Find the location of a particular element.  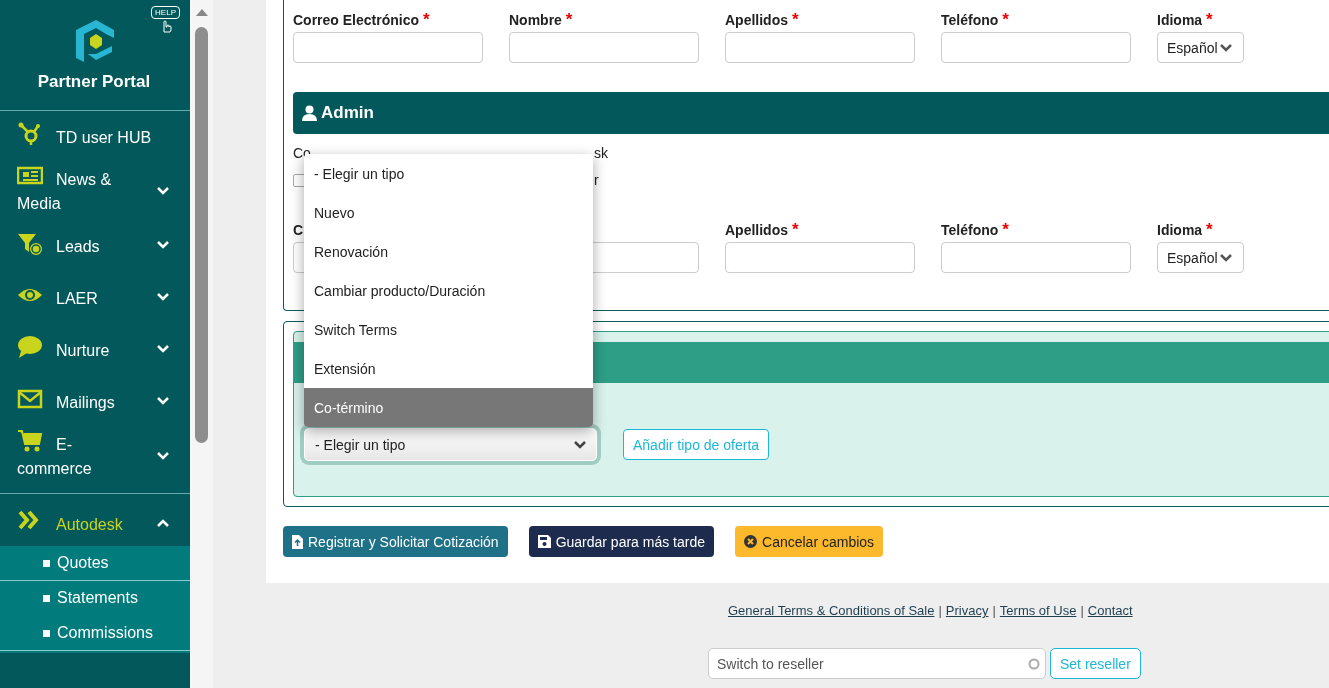

dropdown-option: Cambiar producto/Duración is located at coordinates (448, 290).